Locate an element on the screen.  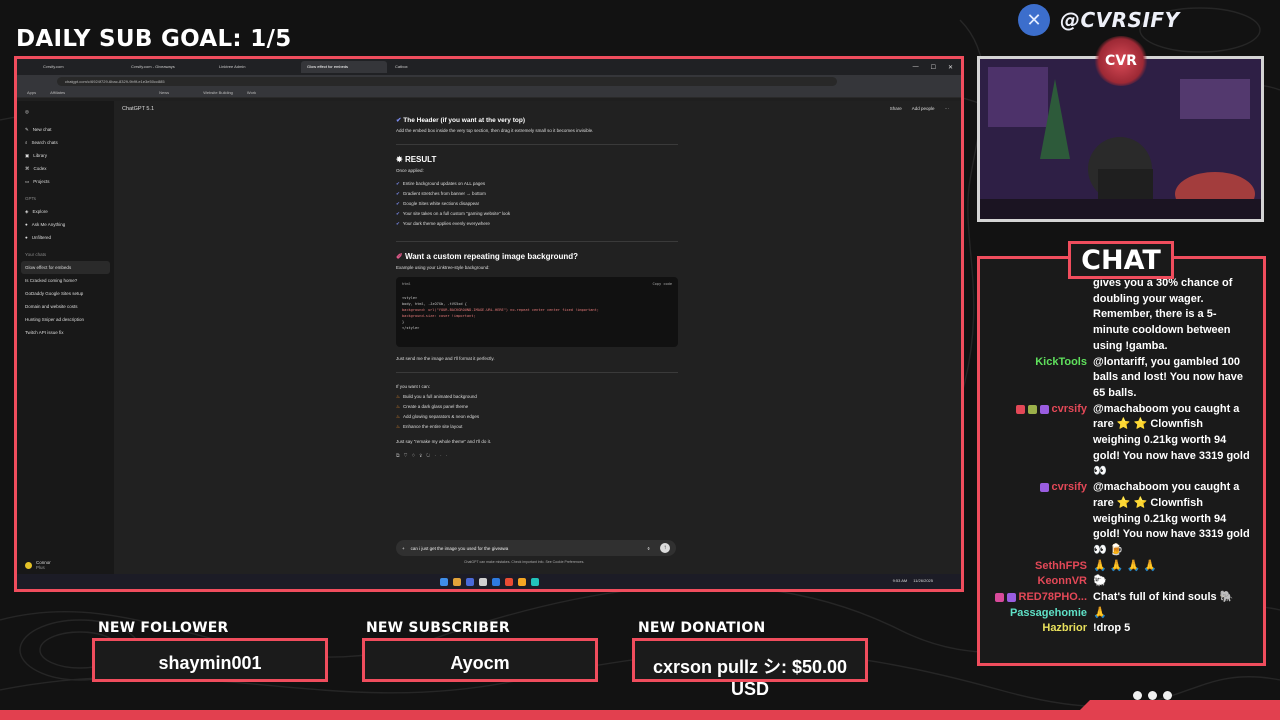
list-item: ✔ Entire background updates on ALL pages is located at coordinates (537, 183).